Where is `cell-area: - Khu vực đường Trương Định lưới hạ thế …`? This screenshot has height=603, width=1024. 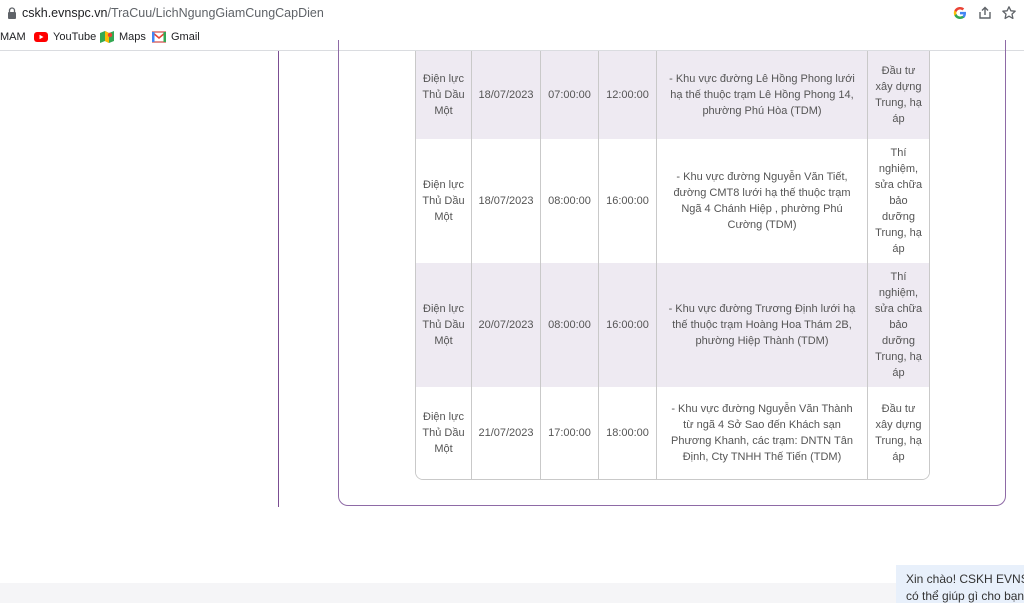 cell-area: - Khu vực đường Trương Định lưới hạ thế … is located at coordinates (762, 325).